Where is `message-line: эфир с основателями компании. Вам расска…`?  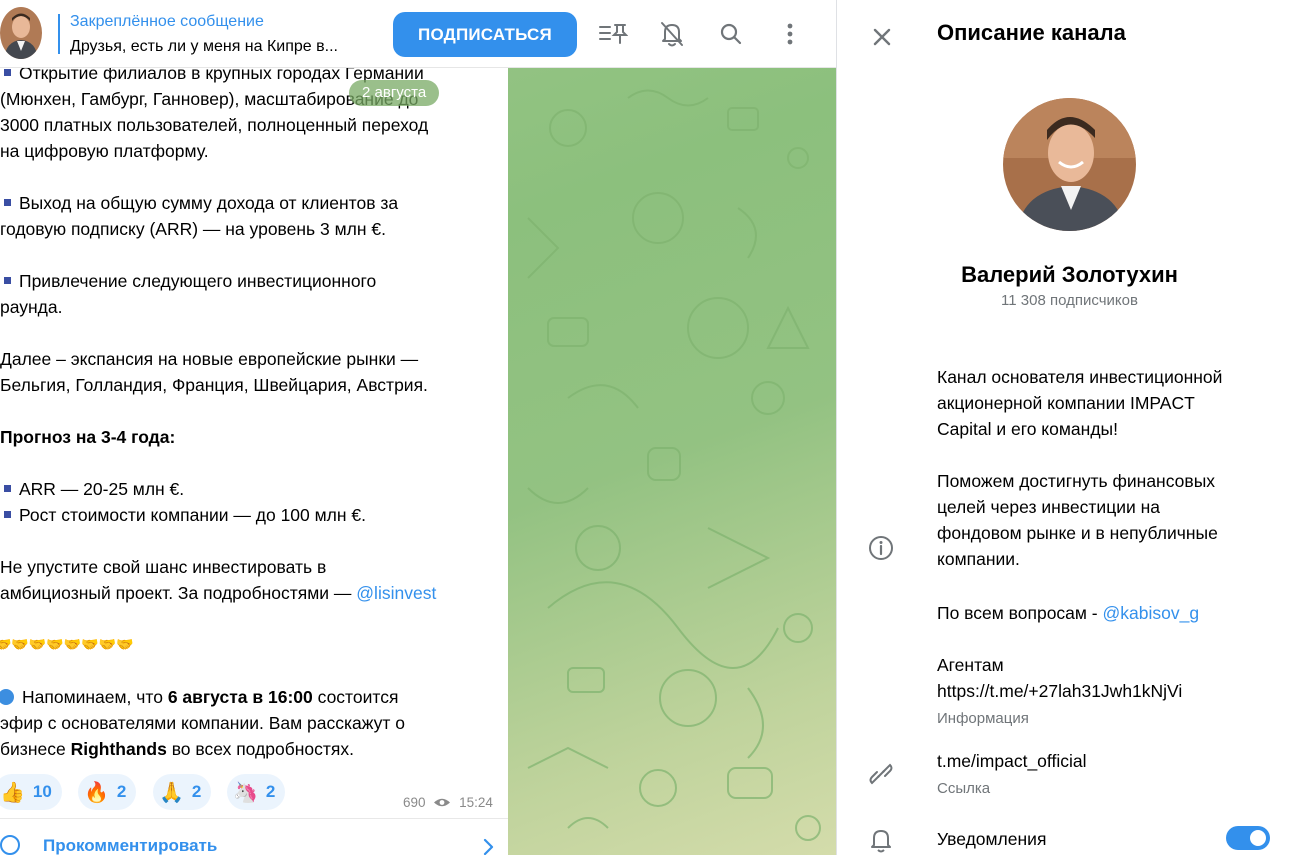
message-line: эфир с основателями компании. Вам расска… is located at coordinates (203, 723).